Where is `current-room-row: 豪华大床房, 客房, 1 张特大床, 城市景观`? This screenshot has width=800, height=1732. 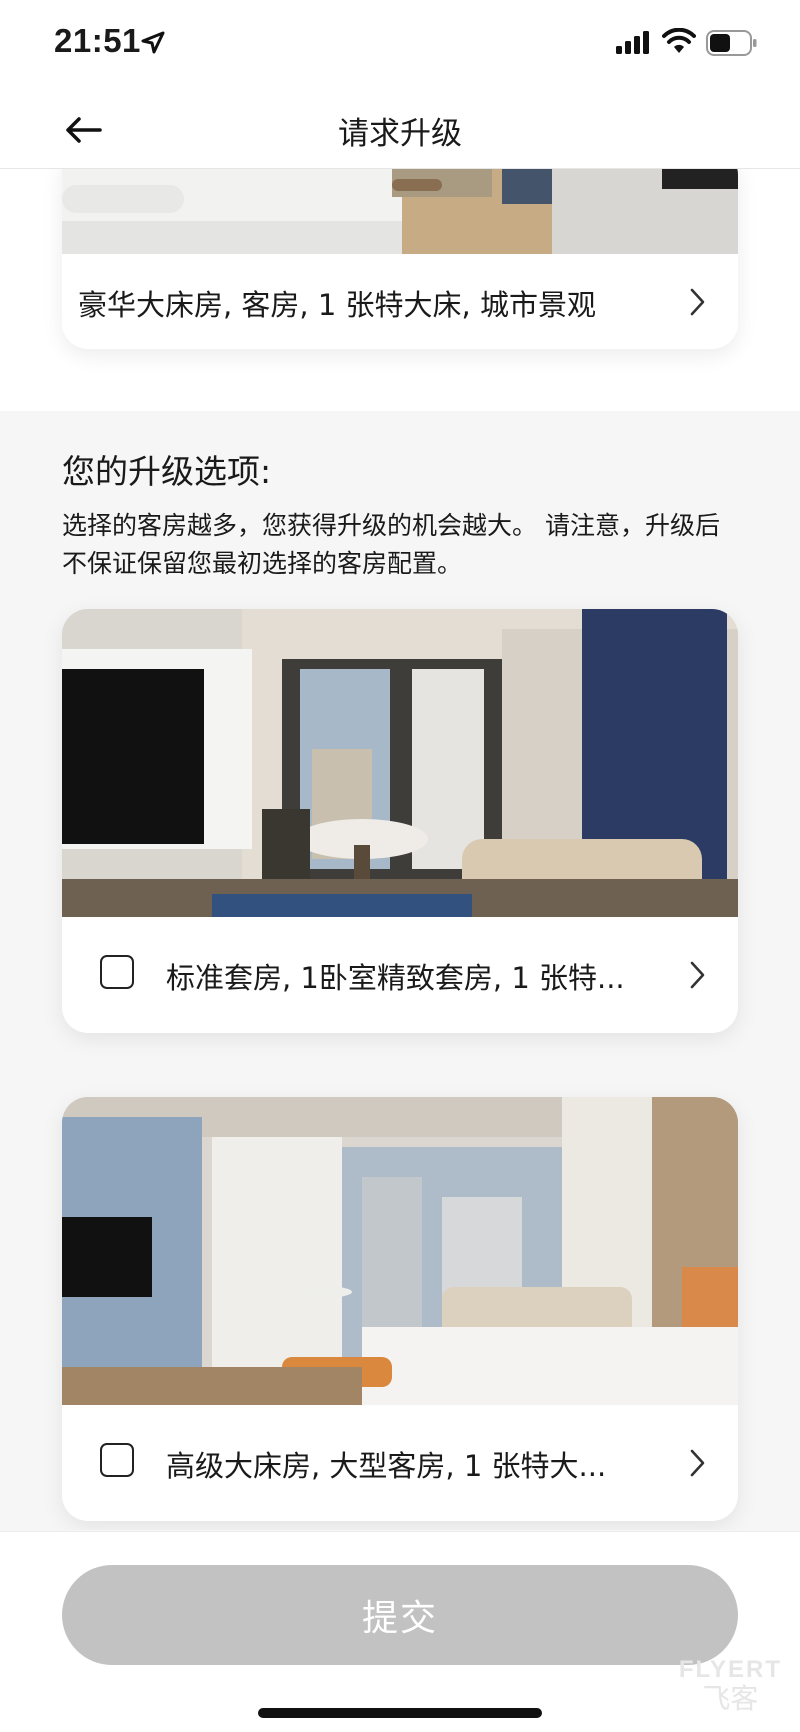 current-room-row: 豪华大床房, 客房, 1 张特大床, 城市景观 is located at coordinates (400, 296).